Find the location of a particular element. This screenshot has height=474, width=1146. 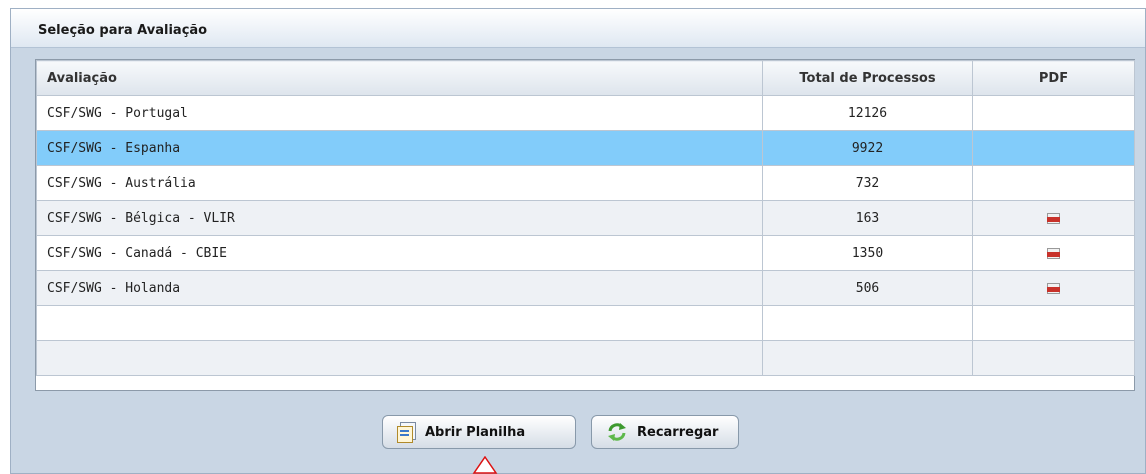

cell-total-processos: 12126 is located at coordinates (867, 113).